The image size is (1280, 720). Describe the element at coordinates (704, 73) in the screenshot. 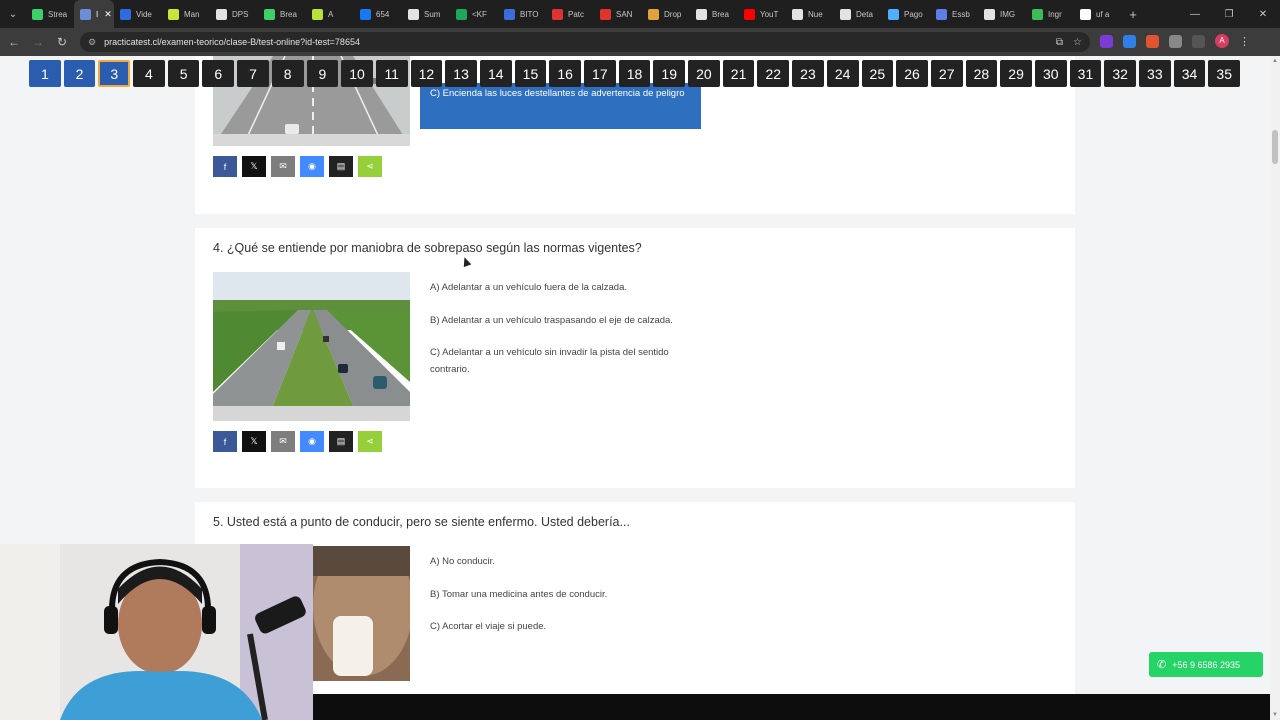

I see `question-nav-button: 20` at that location.